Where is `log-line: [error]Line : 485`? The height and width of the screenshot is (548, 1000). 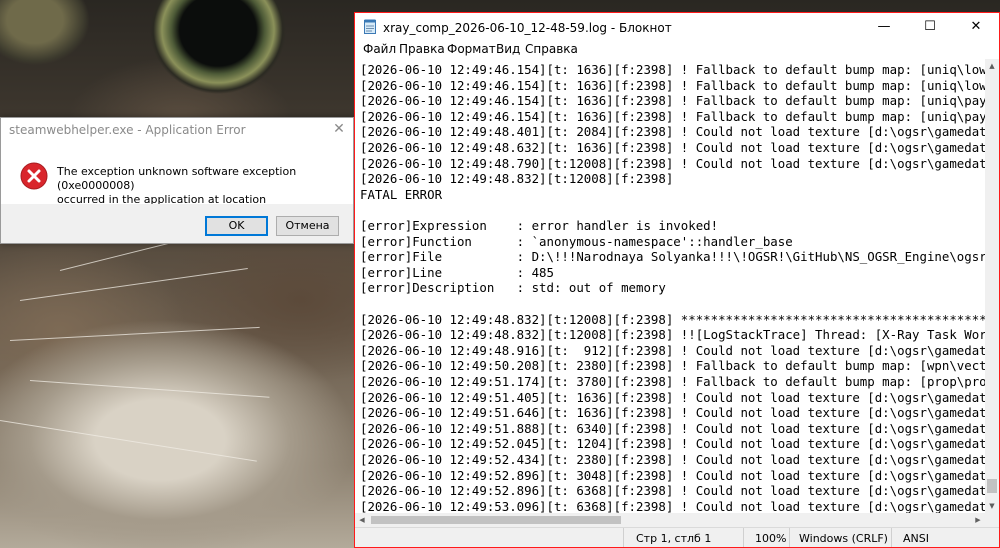
log-line: [error]Line : 485 is located at coordinates (457, 272).